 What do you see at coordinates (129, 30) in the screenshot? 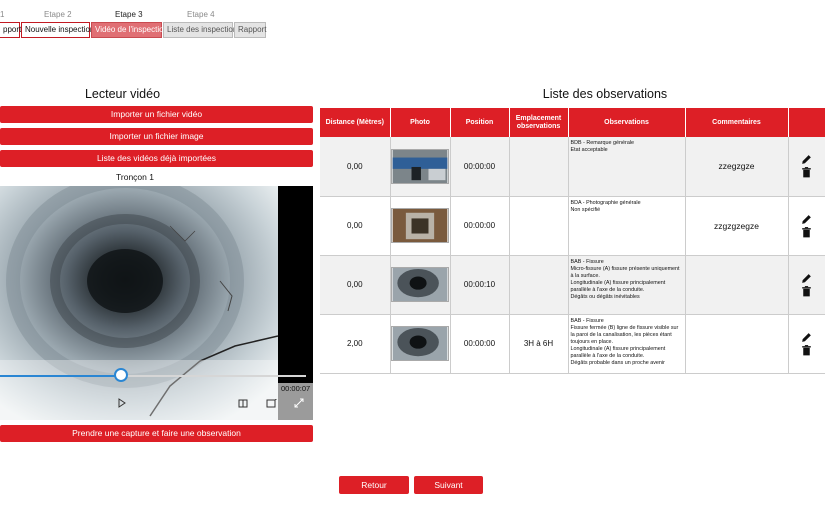
I see `tab-video-inspection: Vidéo de l'inspection` at bounding box center [129, 30].